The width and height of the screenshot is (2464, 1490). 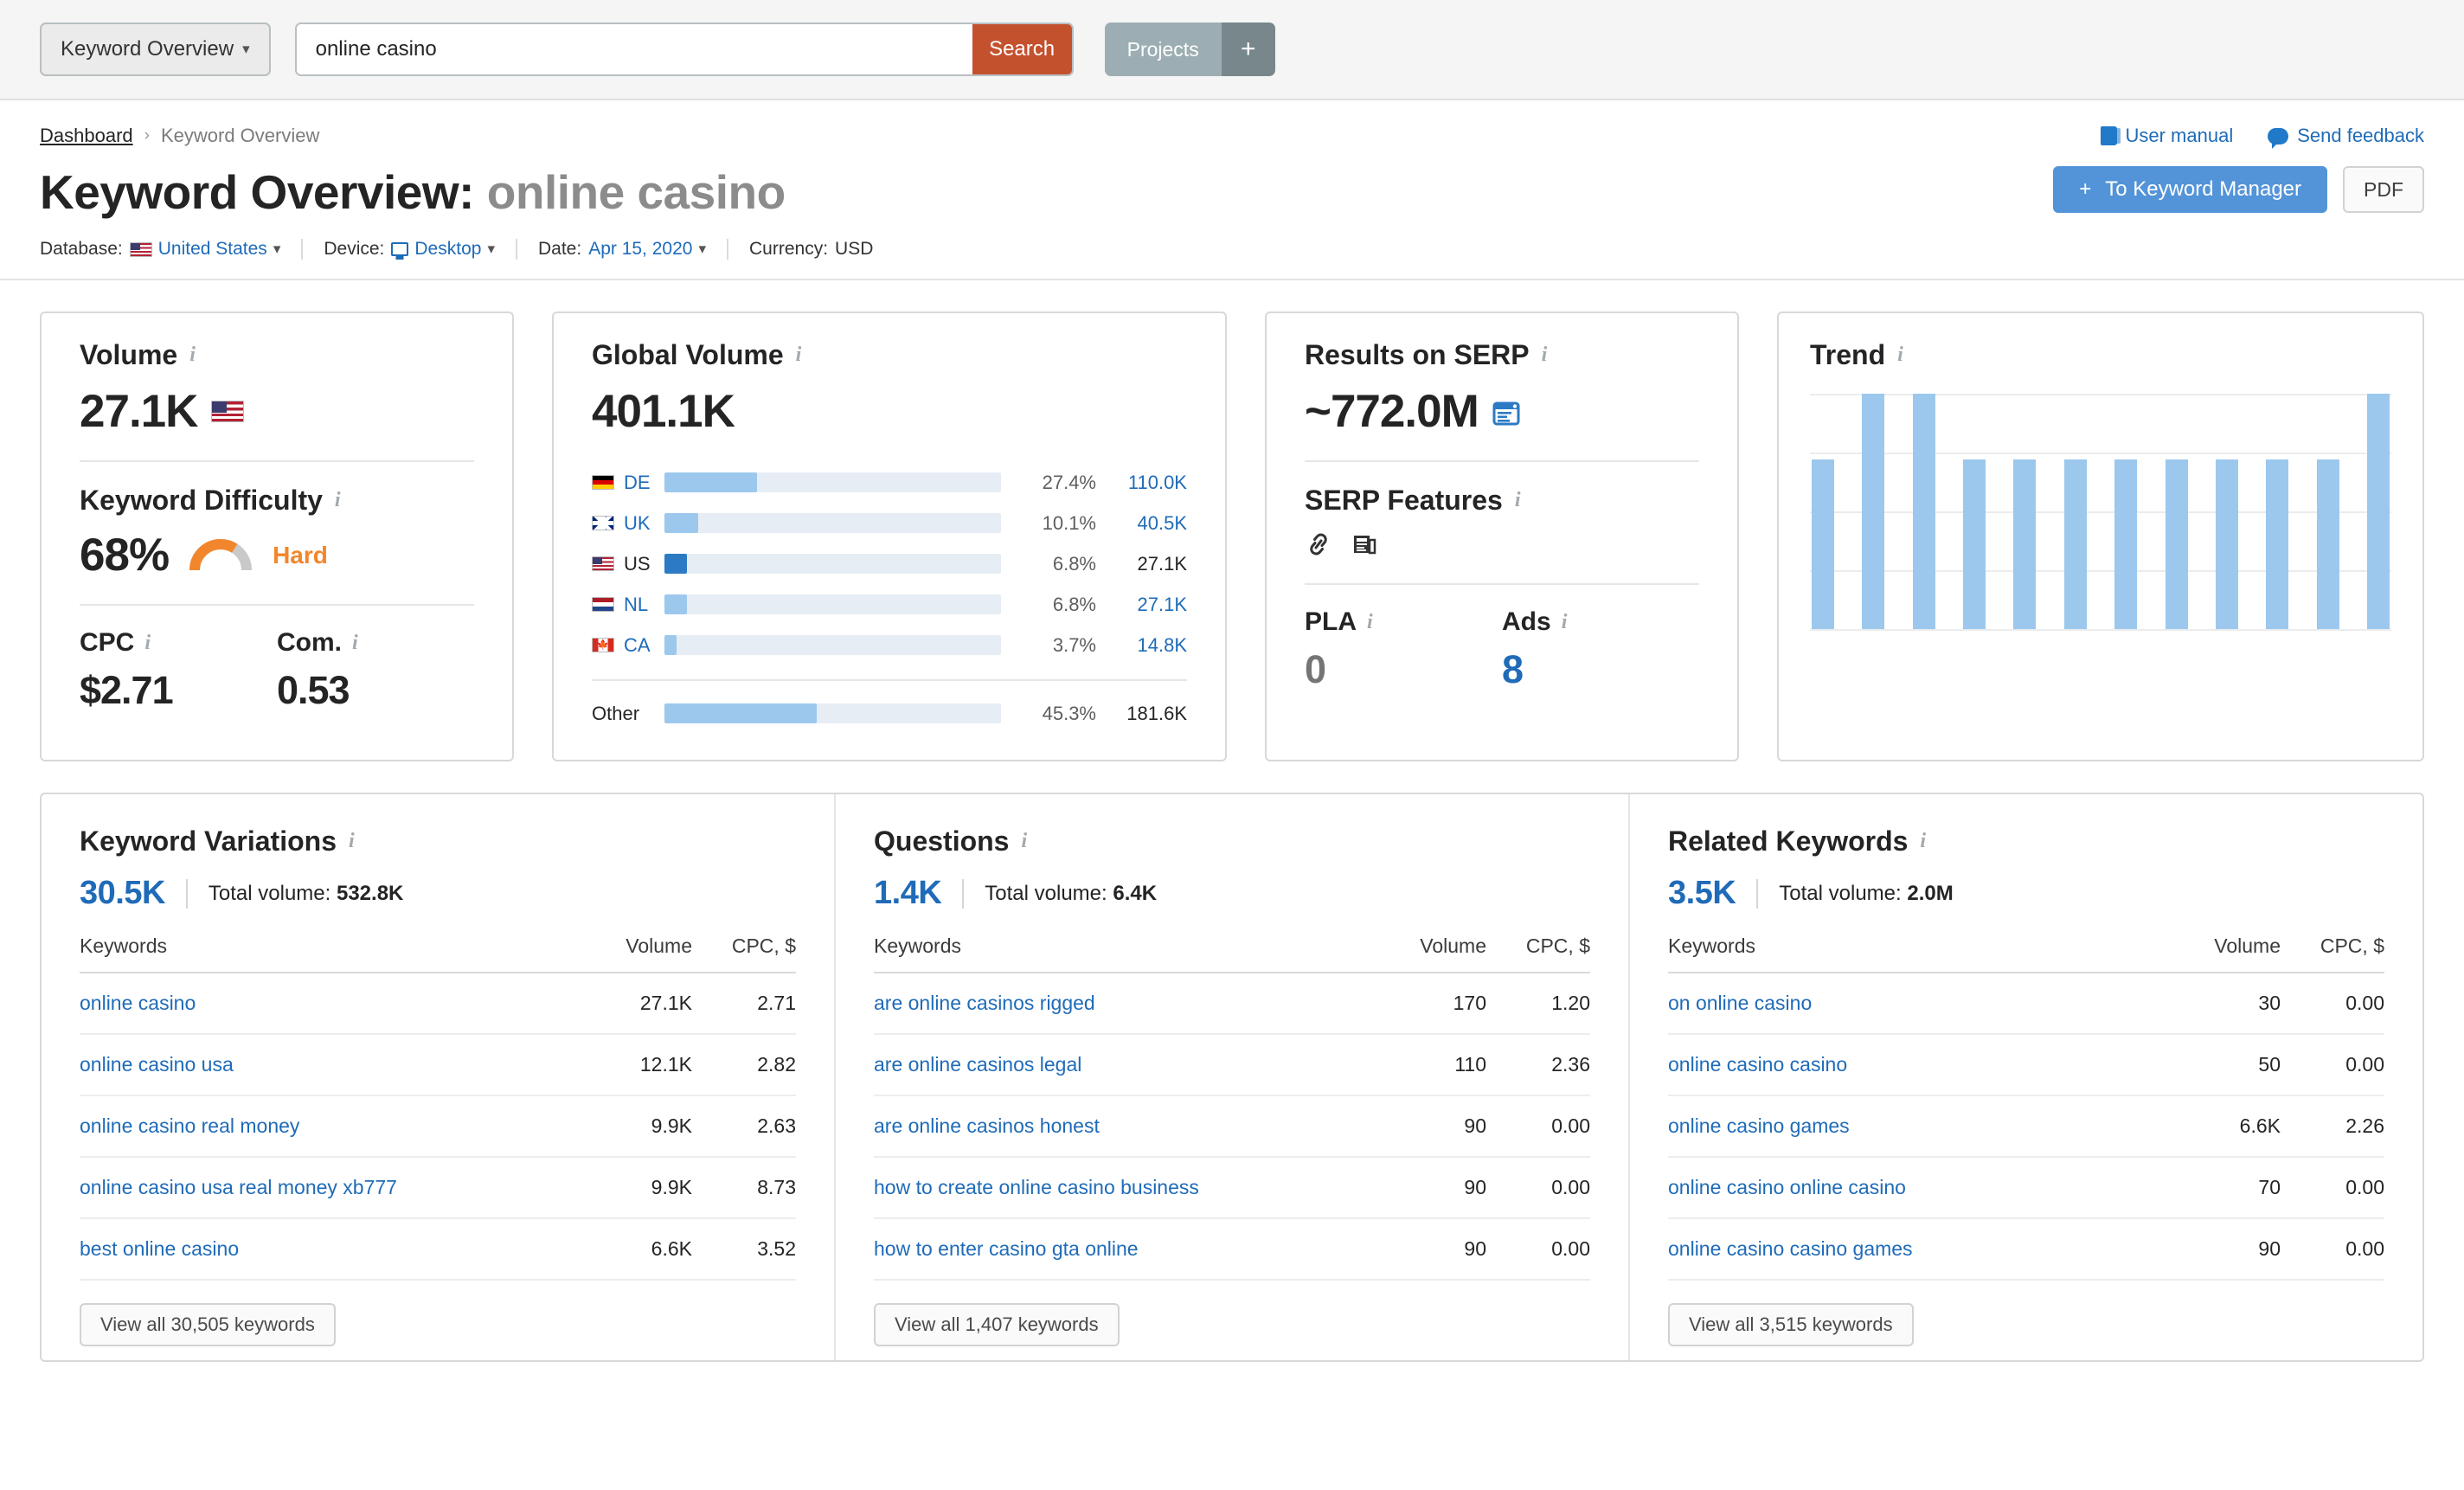 I want to click on view-all-related-button: View all 3,515 keywords, so click(x=1791, y=1325).